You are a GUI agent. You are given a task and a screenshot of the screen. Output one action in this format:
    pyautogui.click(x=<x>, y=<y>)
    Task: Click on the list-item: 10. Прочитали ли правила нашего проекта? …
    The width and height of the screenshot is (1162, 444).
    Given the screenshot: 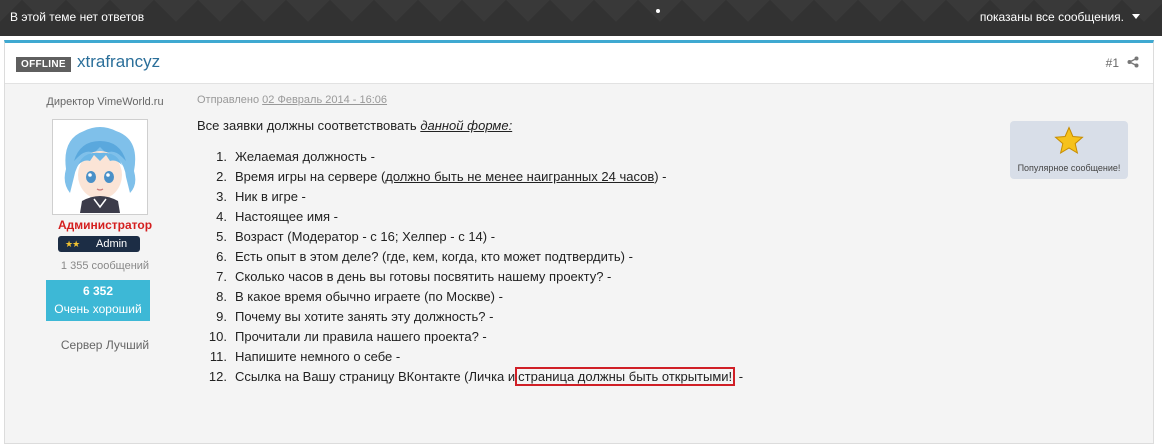 What is the action you would take?
    pyautogui.click(x=557, y=337)
    